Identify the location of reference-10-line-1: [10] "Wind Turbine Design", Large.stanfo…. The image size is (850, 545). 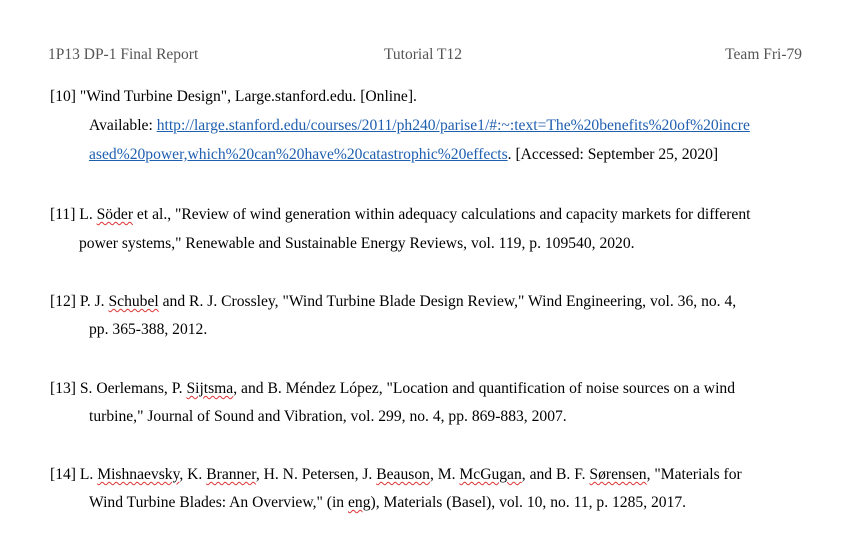
(233, 96).